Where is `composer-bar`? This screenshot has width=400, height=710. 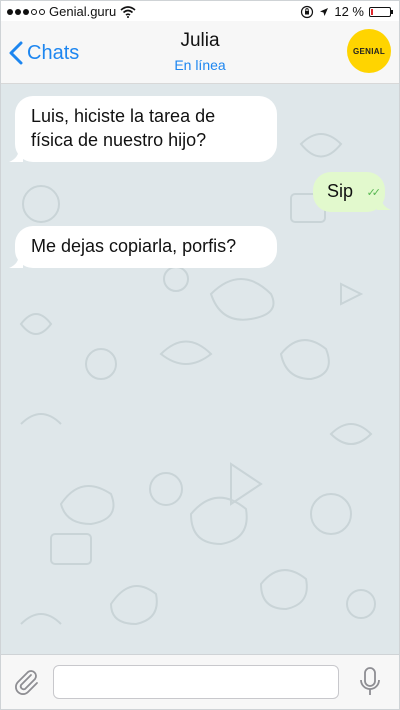 composer-bar is located at coordinates (200, 681).